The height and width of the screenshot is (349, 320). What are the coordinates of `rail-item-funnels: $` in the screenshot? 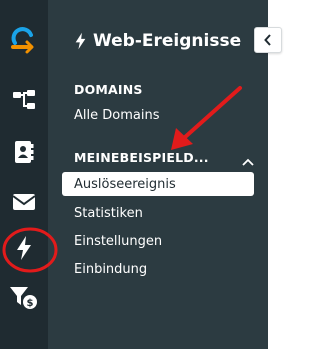 It's located at (24, 298).